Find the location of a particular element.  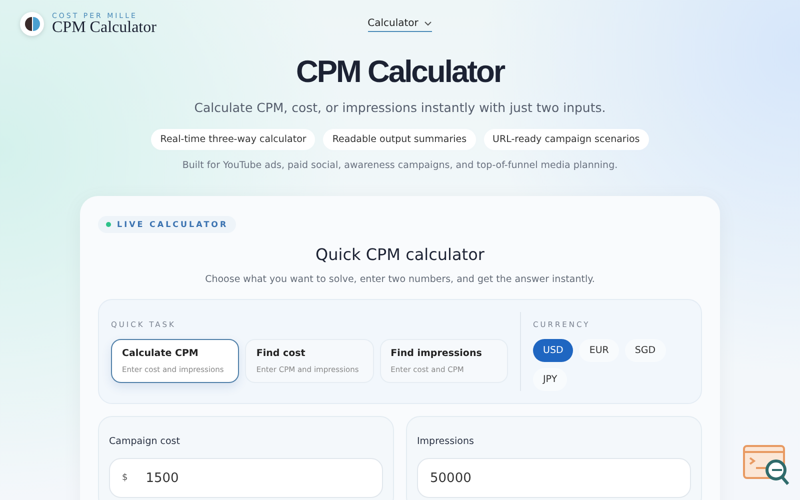

feature-chip: Real-time three-way calculator is located at coordinates (233, 139).